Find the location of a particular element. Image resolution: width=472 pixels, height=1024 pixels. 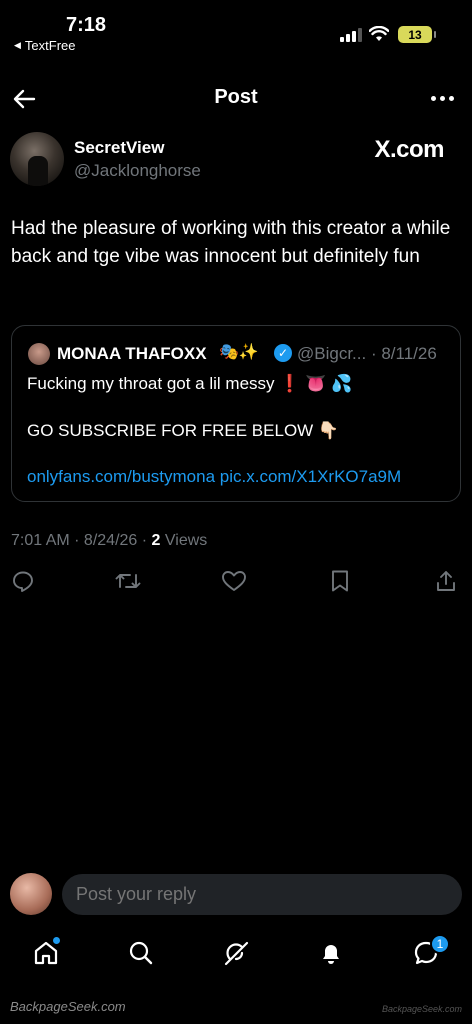

brand-logo: X.com is located at coordinates (409, 149).